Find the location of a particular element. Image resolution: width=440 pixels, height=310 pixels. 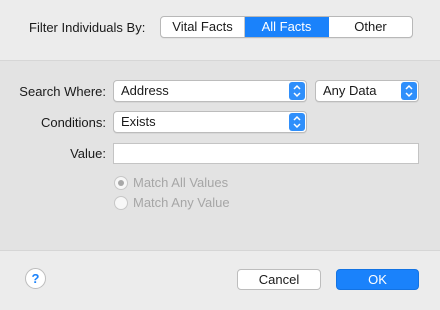

filter-segmented-control: Vital Facts All Facts Other is located at coordinates (286, 27).